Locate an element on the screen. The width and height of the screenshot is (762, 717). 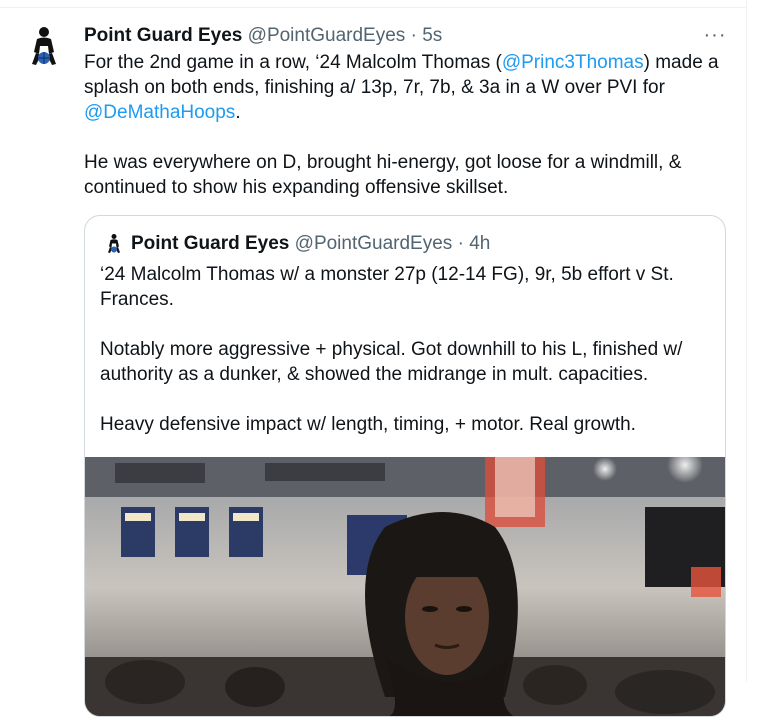
quoted-avatar-icon is located at coordinates (114, 244).